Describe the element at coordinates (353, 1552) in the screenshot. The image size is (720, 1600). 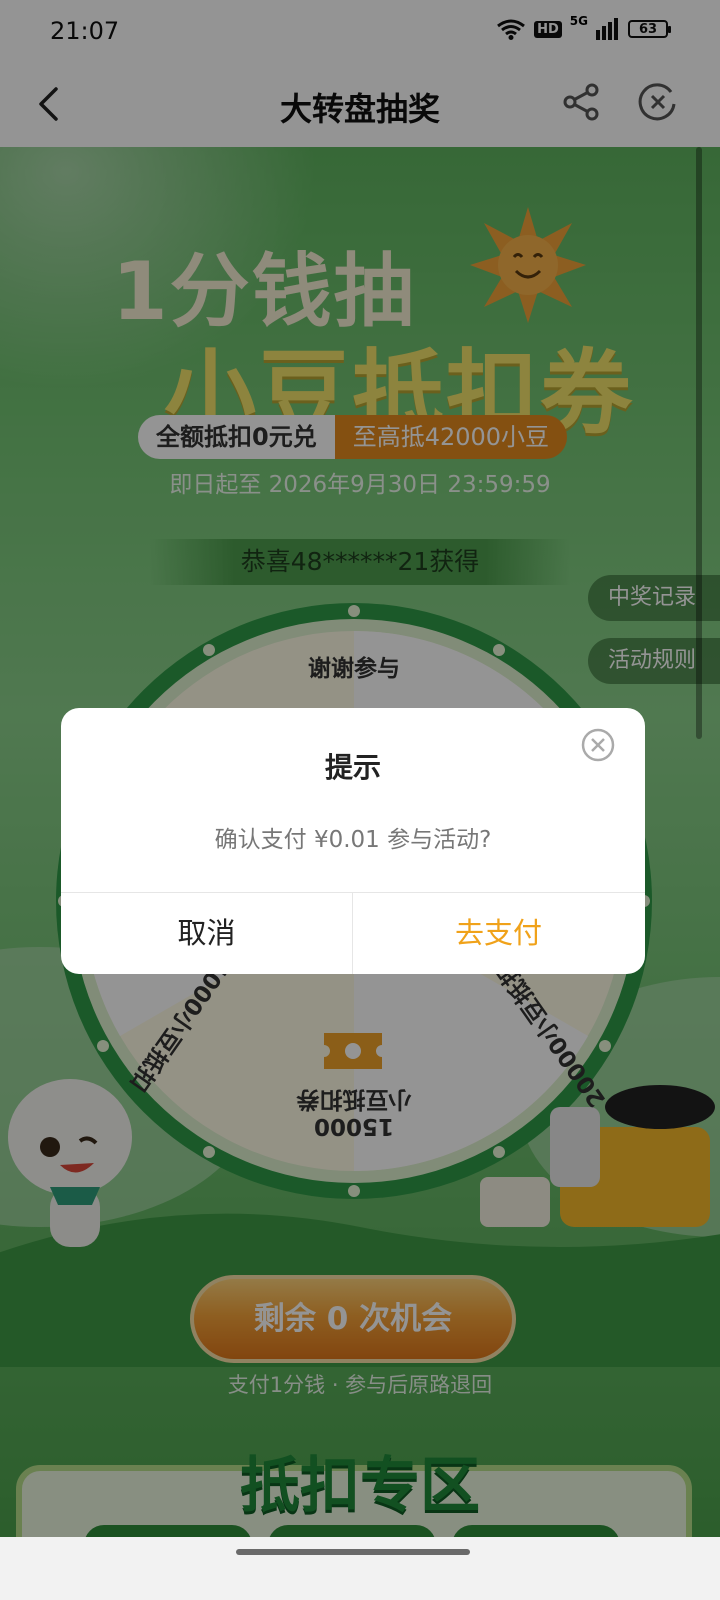
I see `home-indicator` at that location.